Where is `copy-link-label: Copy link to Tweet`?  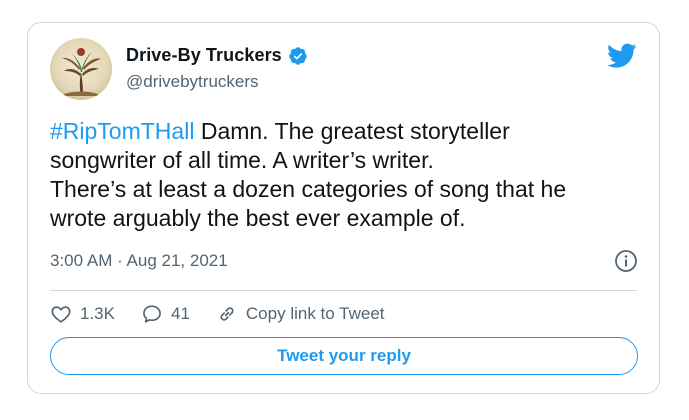
copy-link-label: Copy link to Tweet is located at coordinates (315, 313).